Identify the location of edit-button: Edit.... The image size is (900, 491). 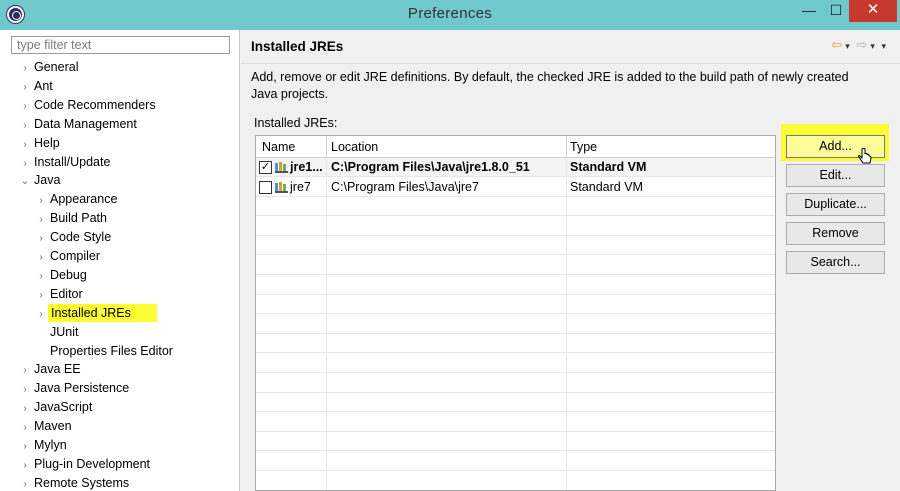
(835, 175).